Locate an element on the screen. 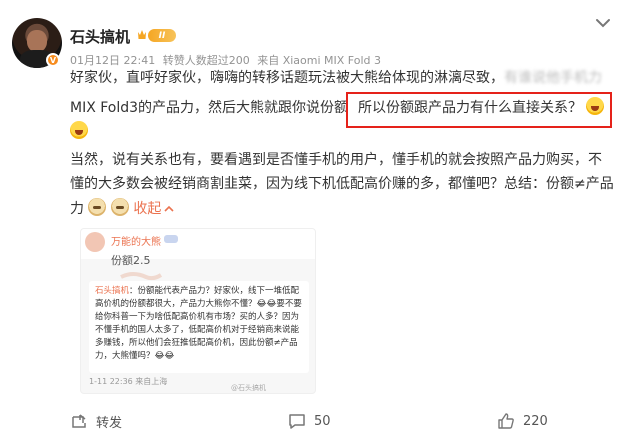 The height and width of the screenshot is (442, 629). laugh-emoji-icon is located at coordinates (79, 130).